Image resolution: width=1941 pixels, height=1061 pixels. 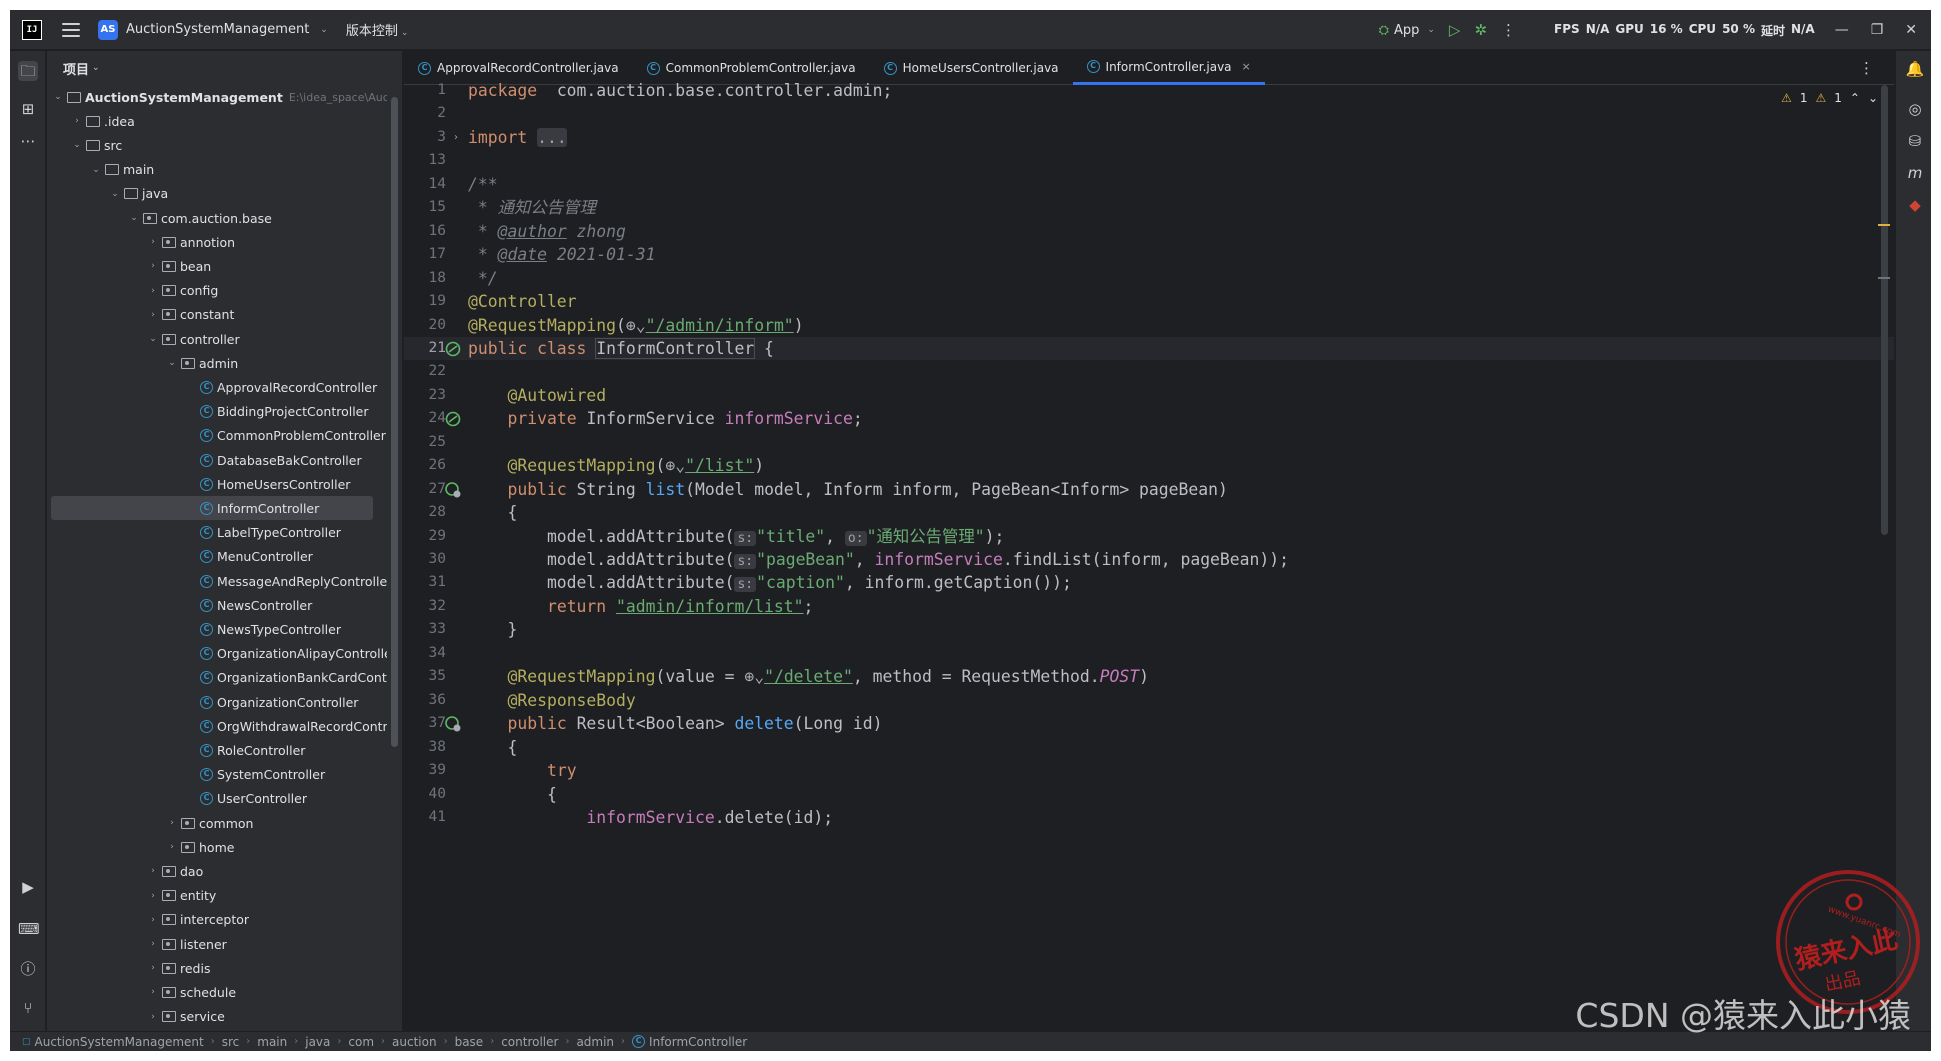 I want to click on line-number: 23, so click(x=425, y=395).